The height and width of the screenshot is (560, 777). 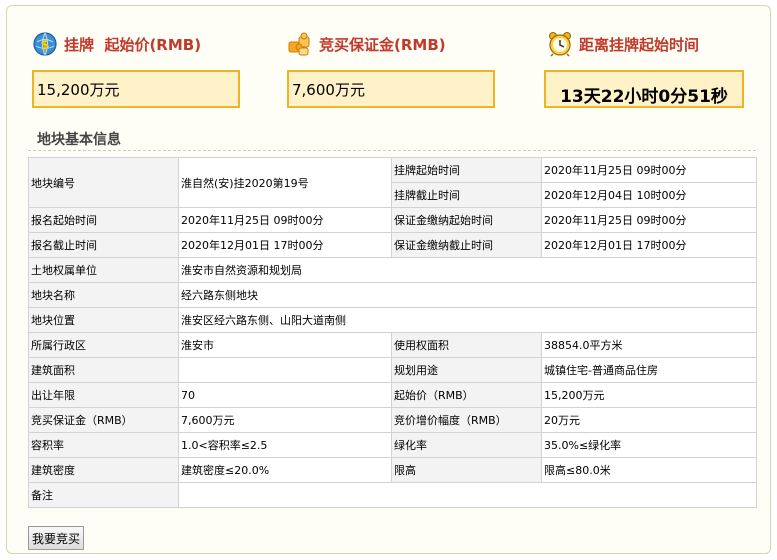 I want to click on label-cell: 挂牌起始时间, so click(x=466, y=170).